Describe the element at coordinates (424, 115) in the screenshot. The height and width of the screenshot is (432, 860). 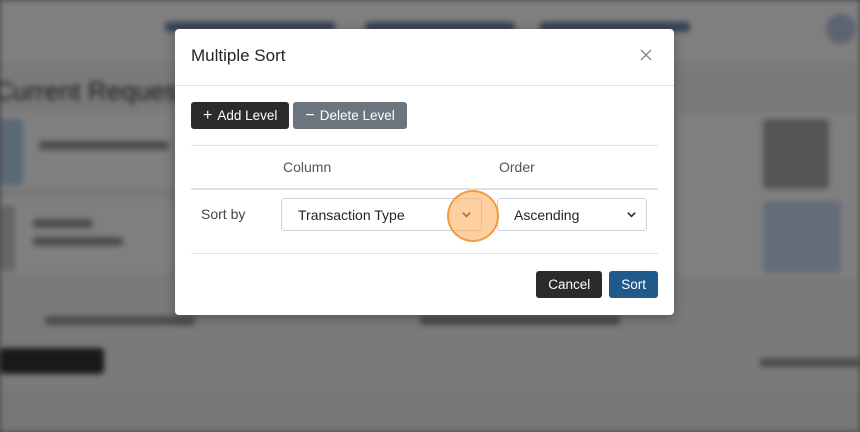
I see `level-buttons: + Add Level − Delete Level` at that location.